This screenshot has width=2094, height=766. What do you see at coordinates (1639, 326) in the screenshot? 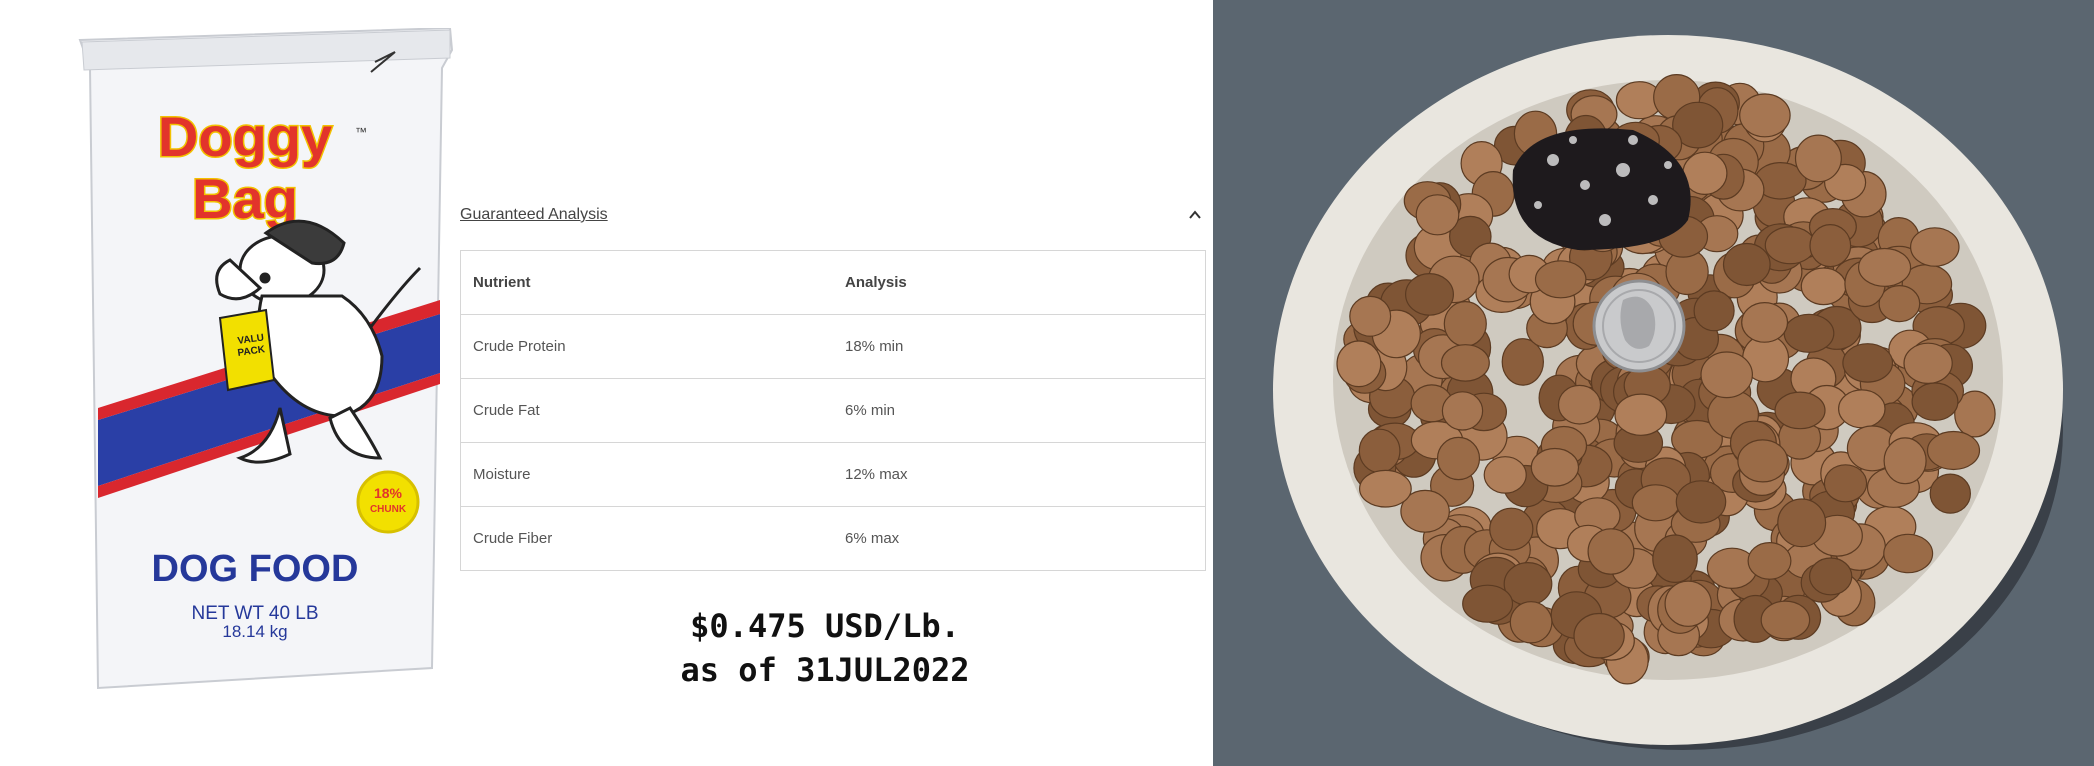
I see `quarter-coin` at bounding box center [1639, 326].